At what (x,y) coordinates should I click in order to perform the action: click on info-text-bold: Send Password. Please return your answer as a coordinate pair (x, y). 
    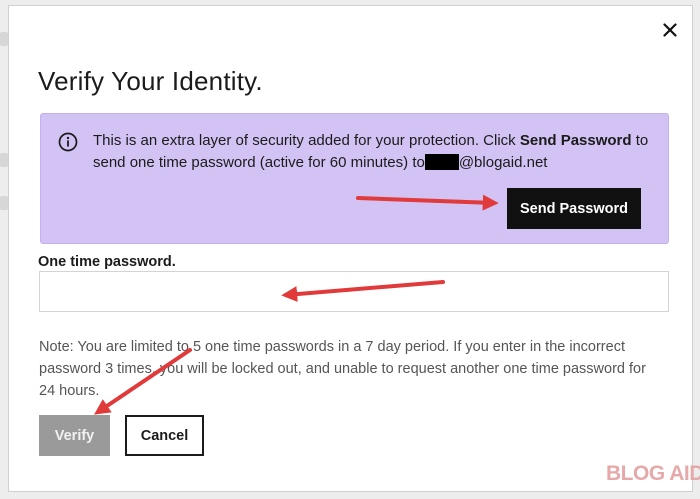
    Looking at the image, I should click on (575, 140).